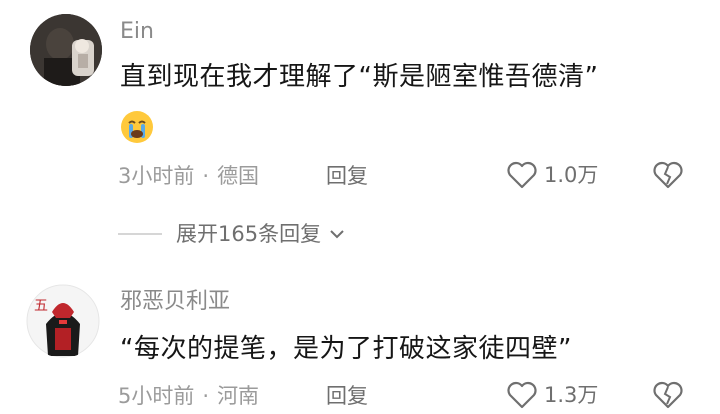 Image resolution: width=720 pixels, height=414 pixels. What do you see at coordinates (41, 306) in the screenshot?
I see `svg-text: 五` at bounding box center [41, 306].